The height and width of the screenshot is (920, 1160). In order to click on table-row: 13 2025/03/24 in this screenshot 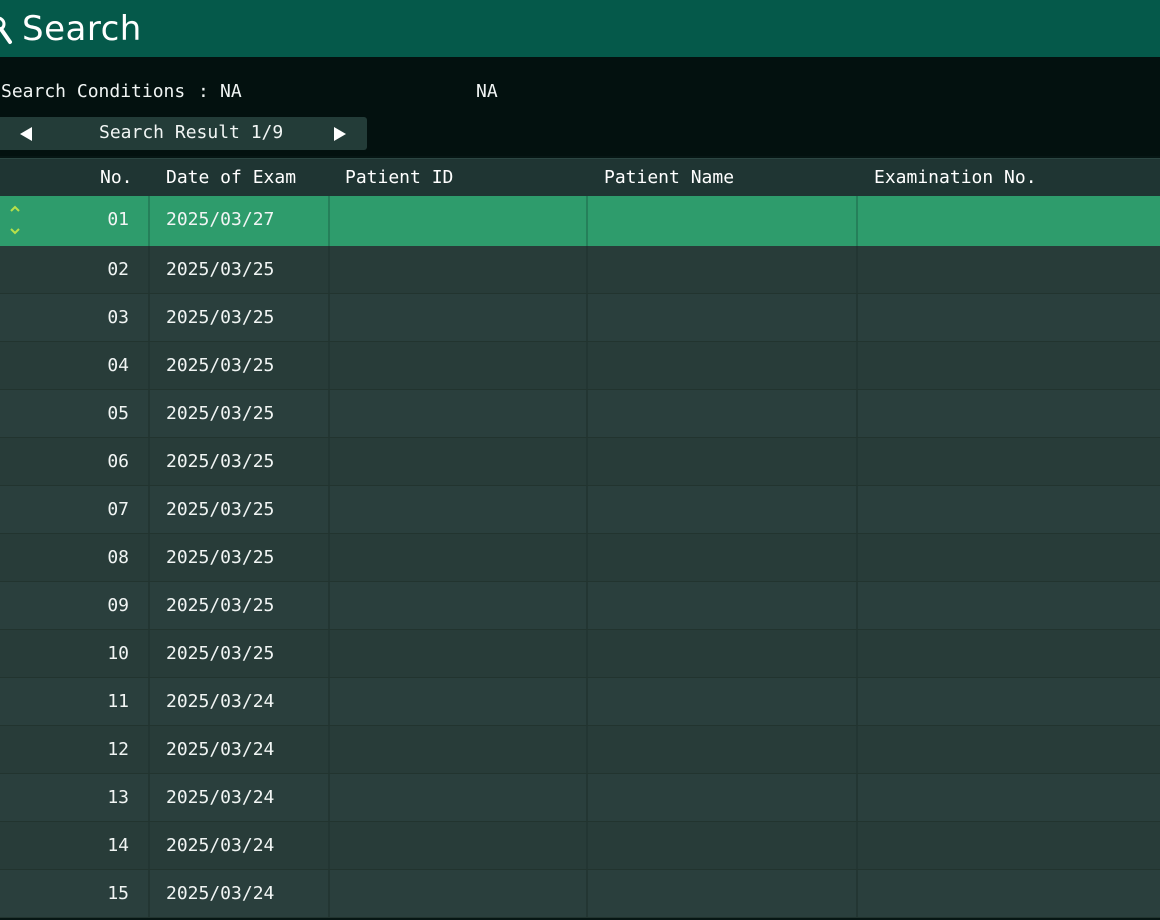, I will do `click(580, 798)`.